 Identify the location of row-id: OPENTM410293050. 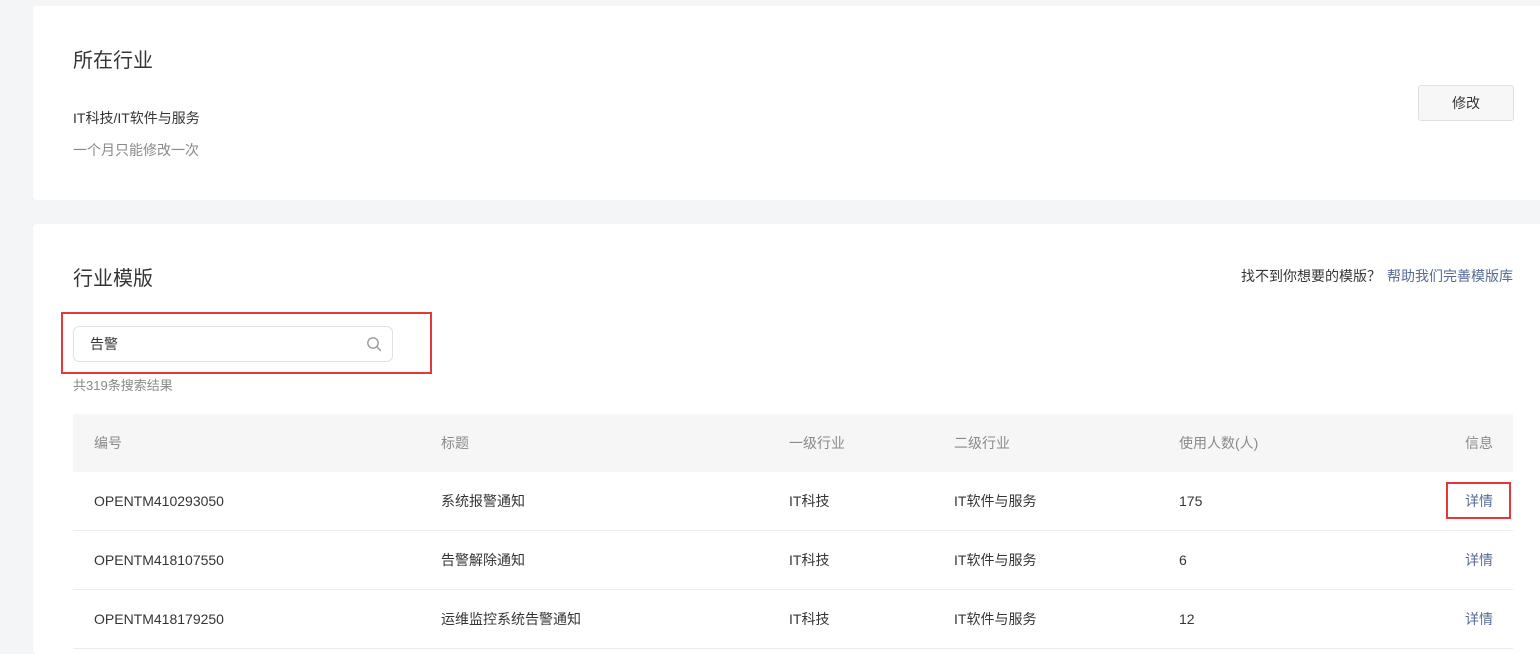
(159, 501).